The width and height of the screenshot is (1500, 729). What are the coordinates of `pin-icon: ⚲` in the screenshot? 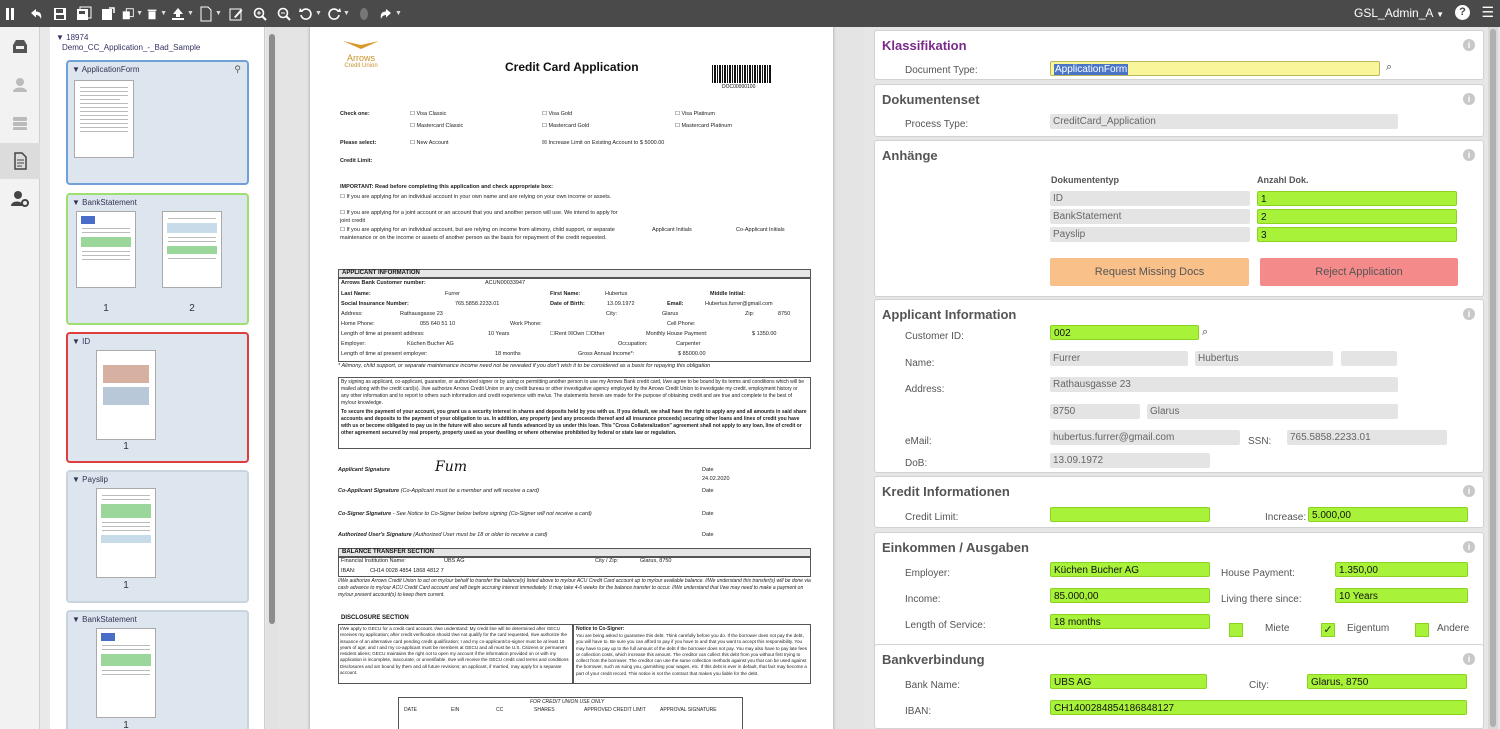 It's located at (237, 69).